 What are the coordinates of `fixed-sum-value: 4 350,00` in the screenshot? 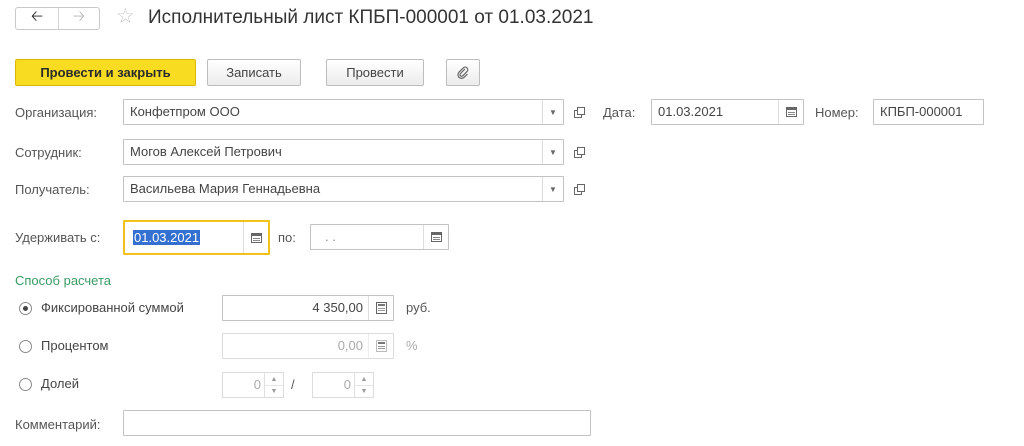 It's located at (337, 307).